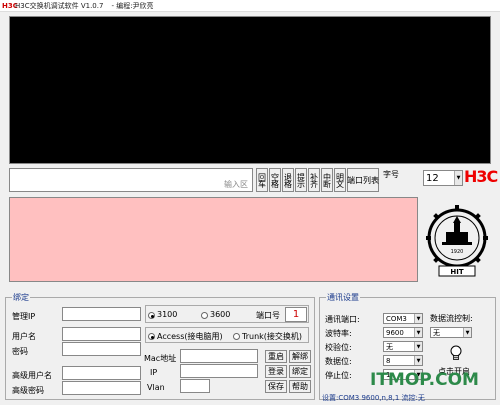  What do you see at coordinates (363, 180) in the screenshot?
I see `port-list-button: 端口列表` at bounding box center [363, 180].